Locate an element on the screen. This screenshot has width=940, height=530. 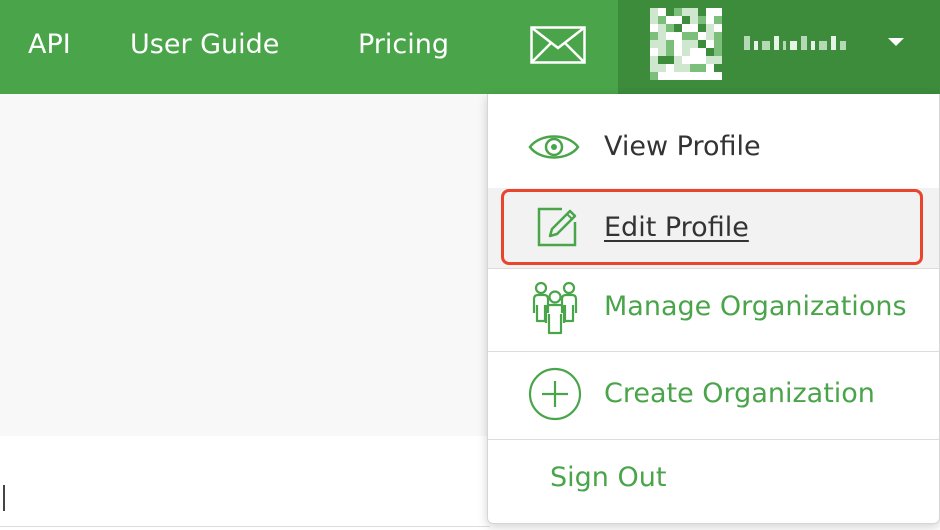
menu-item-label: Sign Out is located at coordinates (608, 477).